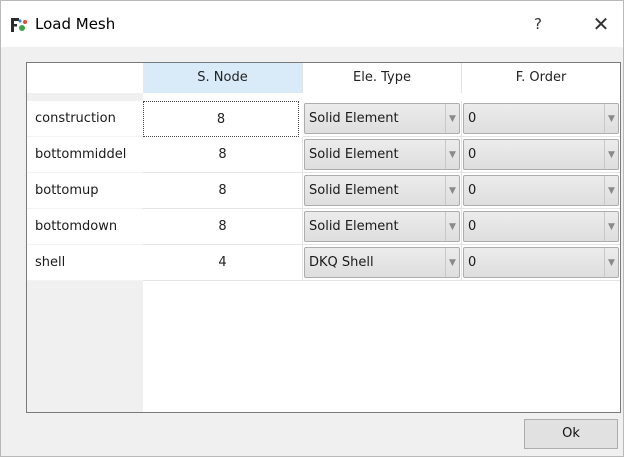 The height and width of the screenshot is (457, 624). I want to click on column-header-s-node: S. Node, so click(223, 78).